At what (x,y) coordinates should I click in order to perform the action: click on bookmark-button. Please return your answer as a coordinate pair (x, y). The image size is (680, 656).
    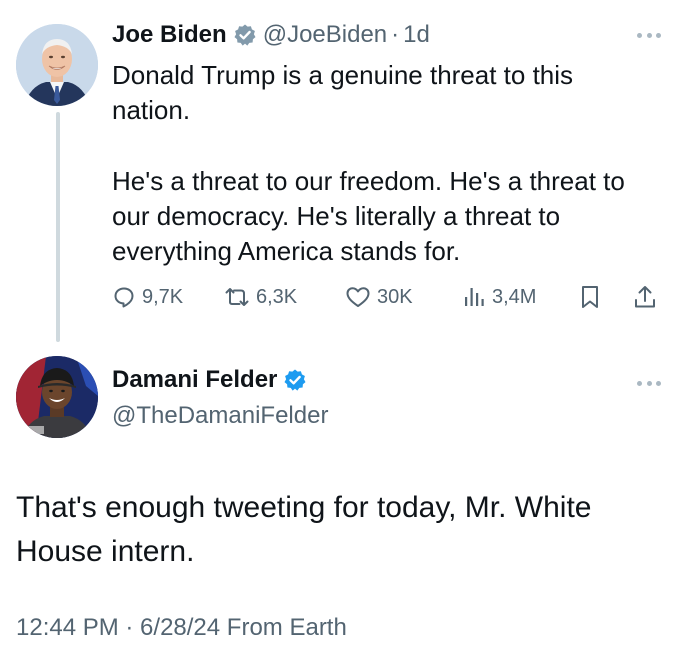
    Looking at the image, I should click on (590, 297).